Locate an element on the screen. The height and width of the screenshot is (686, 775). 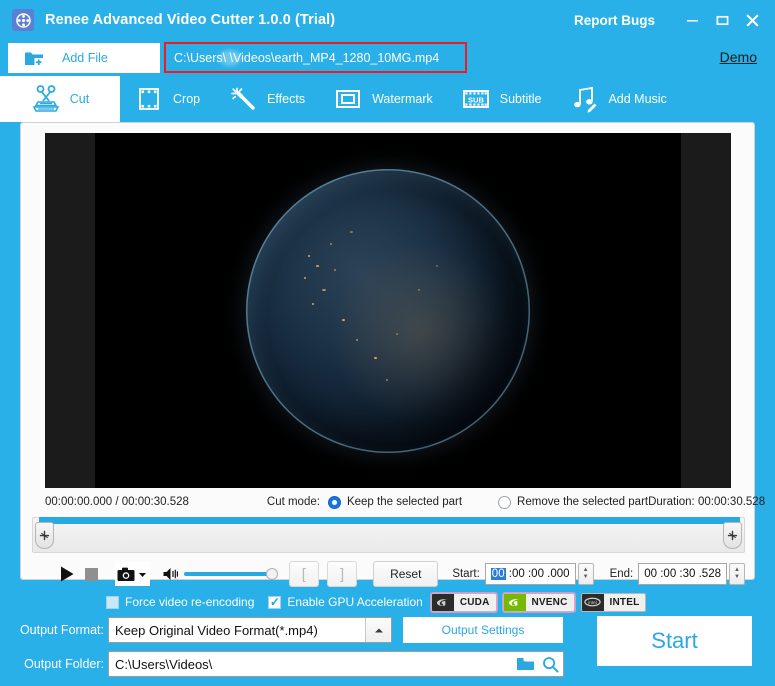
badge-nvenc: NVENC is located at coordinates (538, 602).